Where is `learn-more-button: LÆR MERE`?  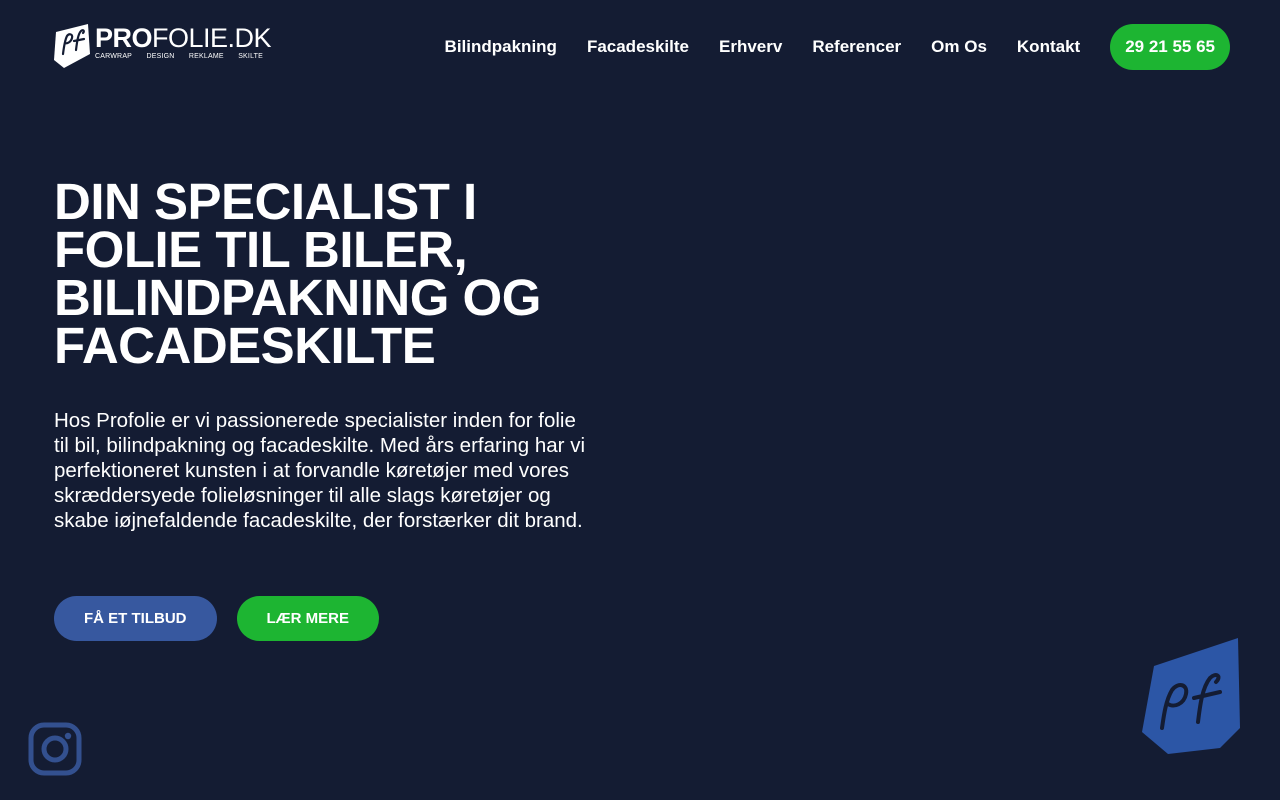
learn-more-button: LÆR MERE is located at coordinates (307, 618).